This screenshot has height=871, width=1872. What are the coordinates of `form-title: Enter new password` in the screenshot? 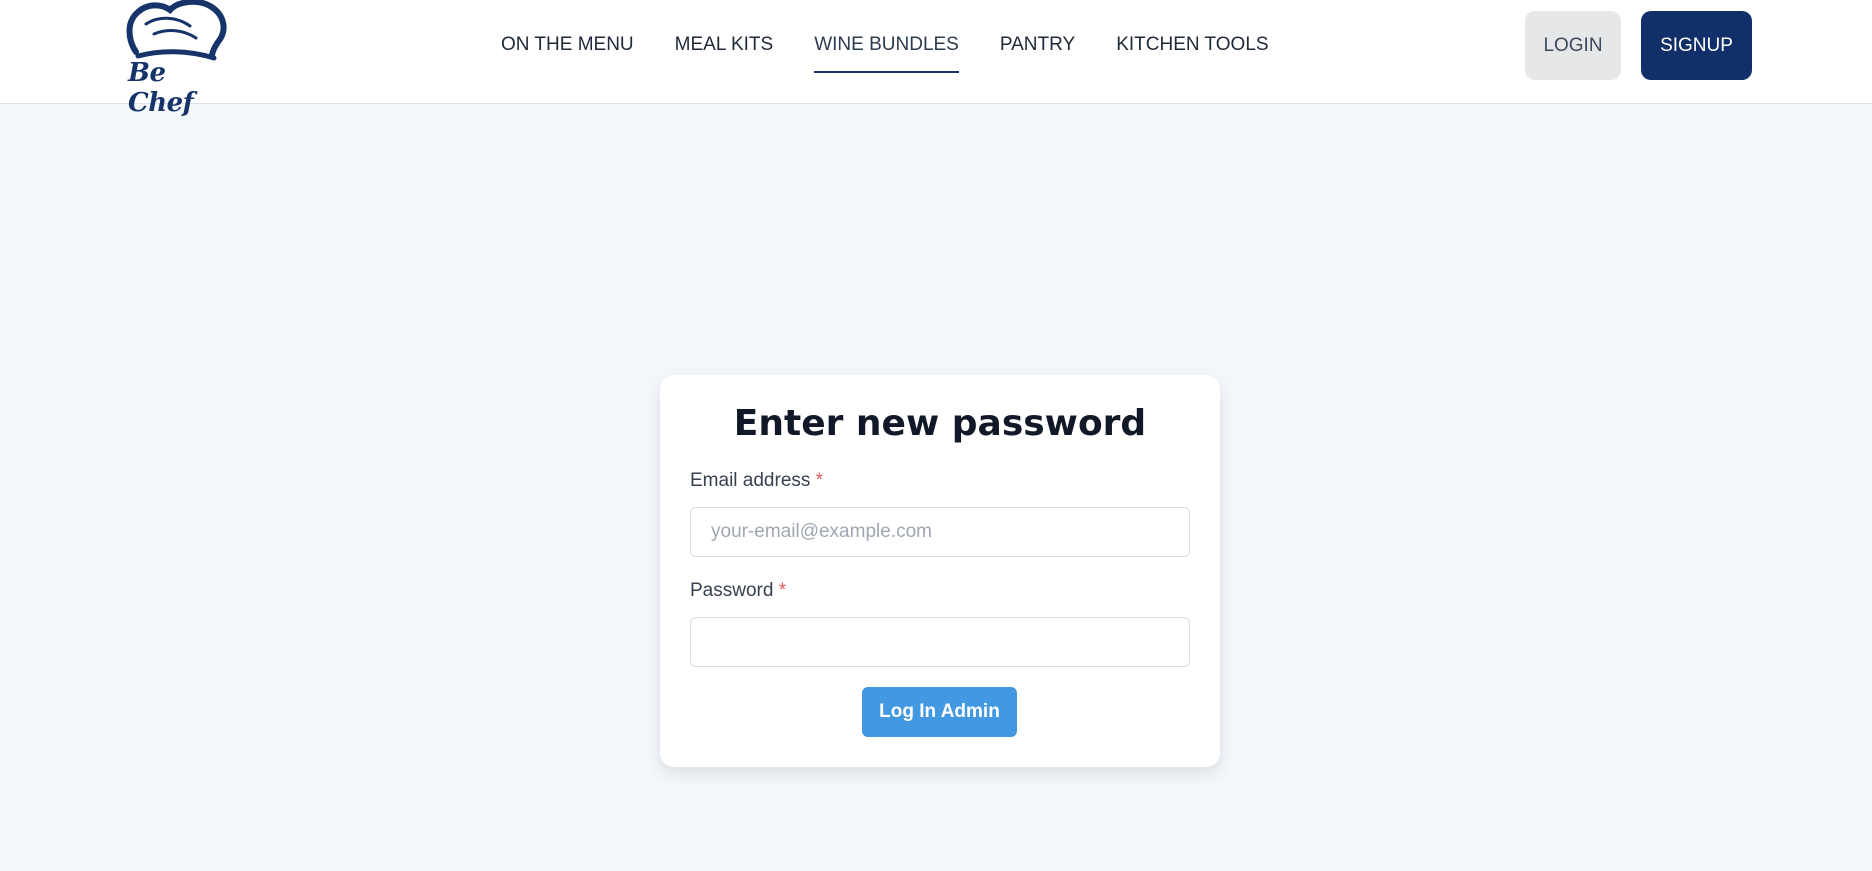 It's located at (940, 423).